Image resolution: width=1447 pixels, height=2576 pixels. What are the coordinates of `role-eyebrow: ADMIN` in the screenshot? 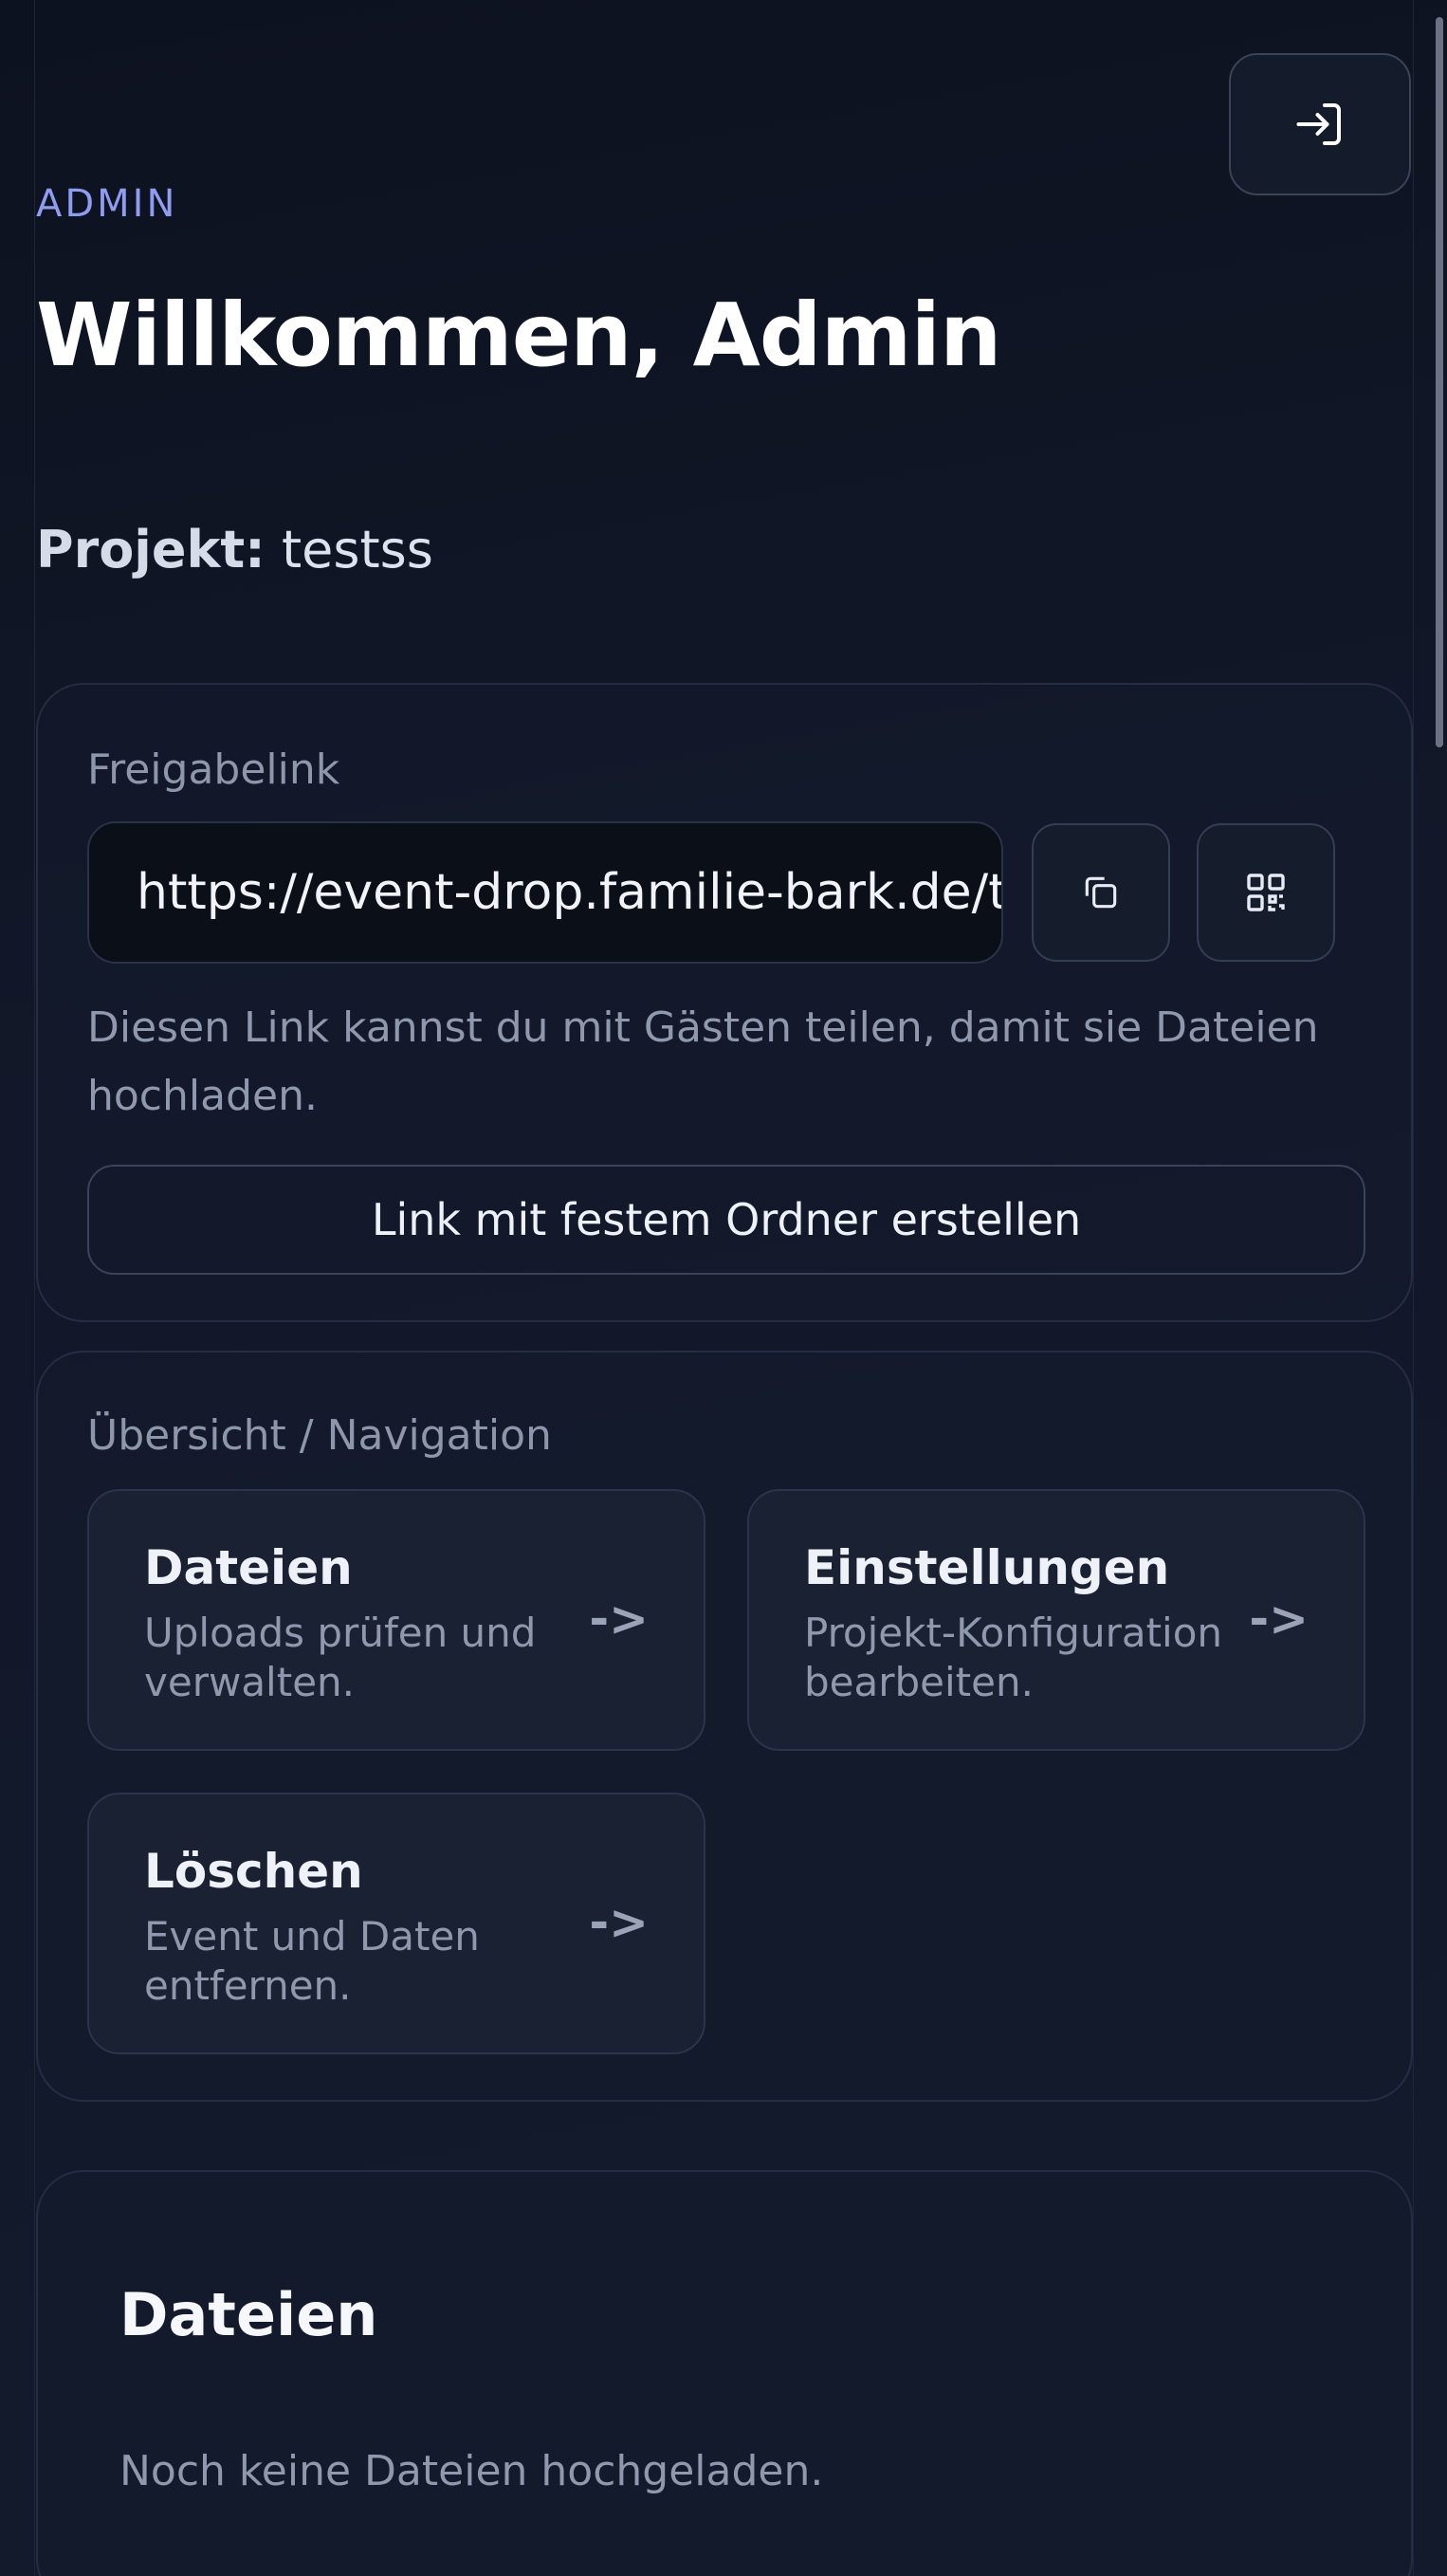 It's located at (107, 204).